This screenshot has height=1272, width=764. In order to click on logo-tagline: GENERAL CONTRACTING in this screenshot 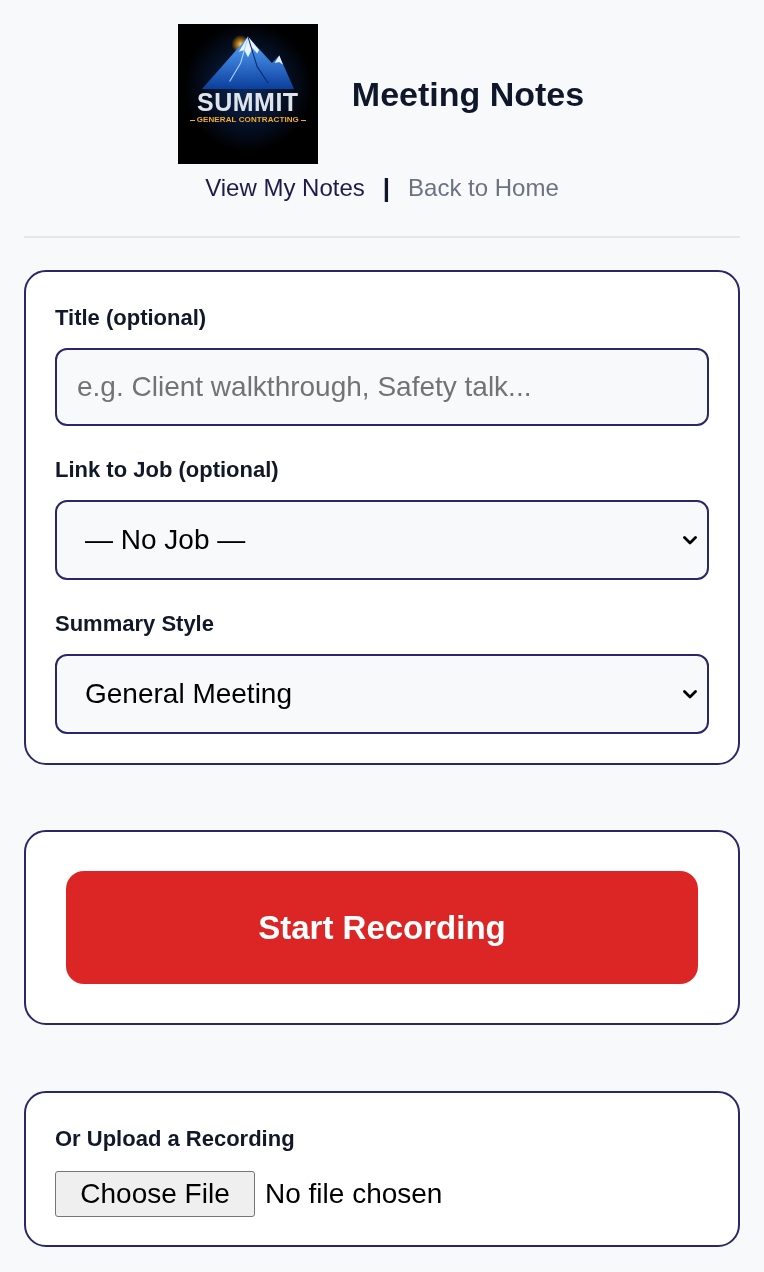, I will do `click(247, 120)`.